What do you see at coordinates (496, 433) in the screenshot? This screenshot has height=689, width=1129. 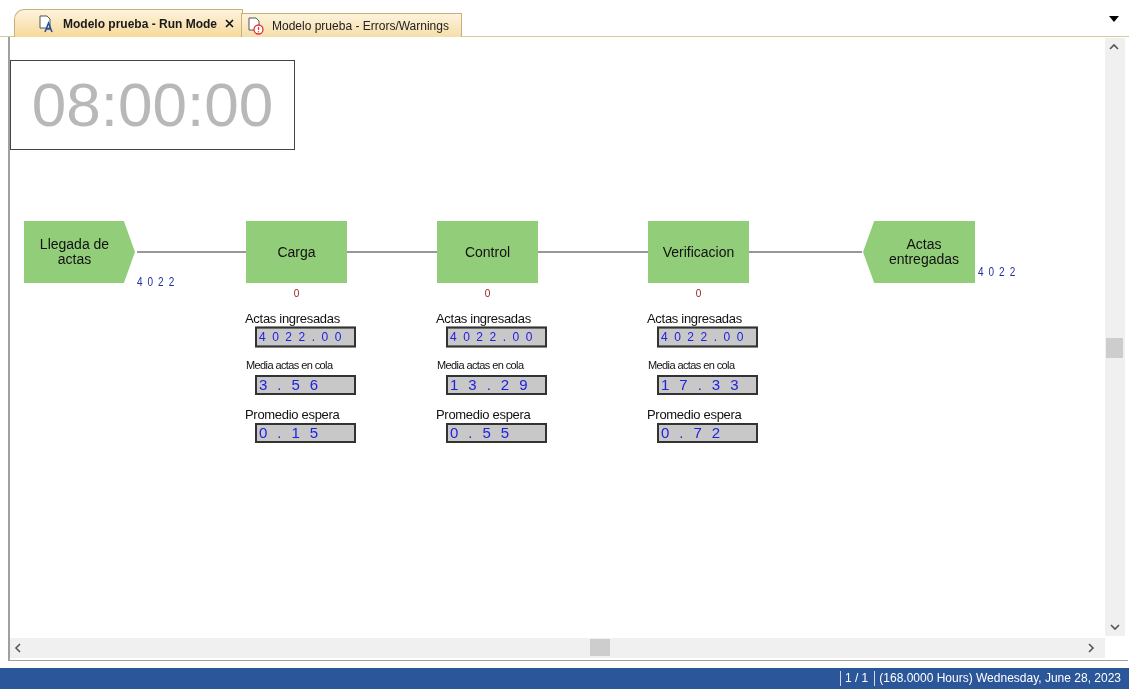 I see `value-display: 0.55` at bounding box center [496, 433].